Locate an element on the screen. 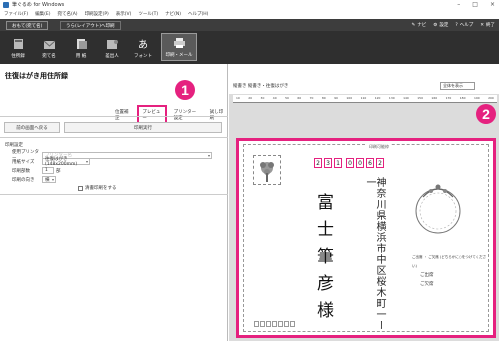 This screenshot has width=499, height=341. menu-address: 宛て名(A) is located at coordinates (67, 14).